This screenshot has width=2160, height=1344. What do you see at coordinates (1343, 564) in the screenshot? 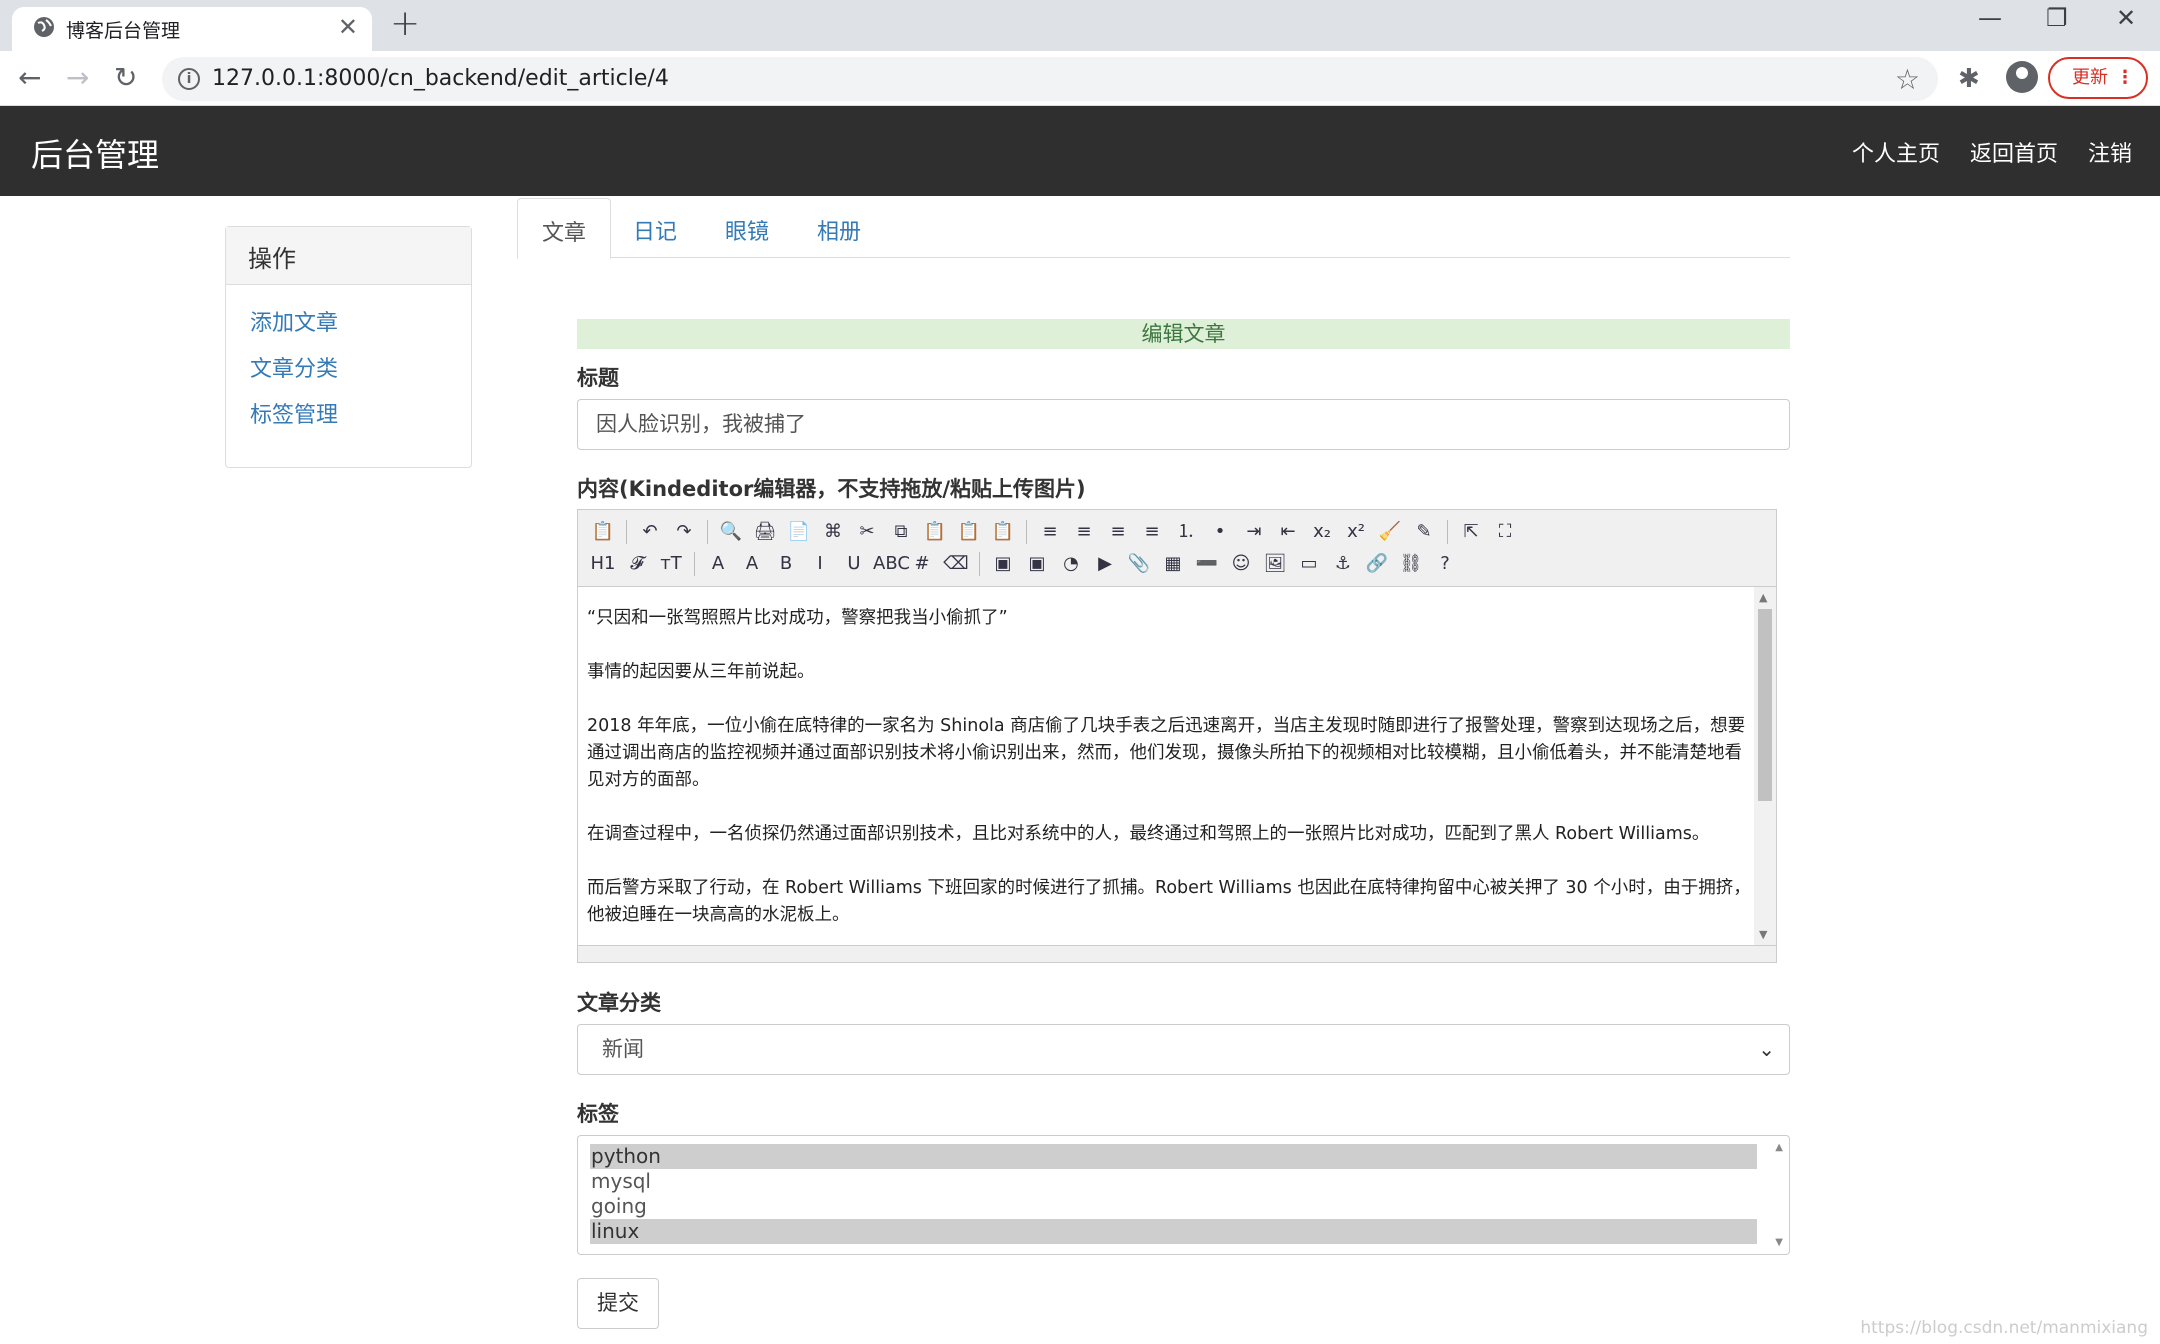
I see `editor-tool-icon: ⚓` at bounding box center [1343, 564].